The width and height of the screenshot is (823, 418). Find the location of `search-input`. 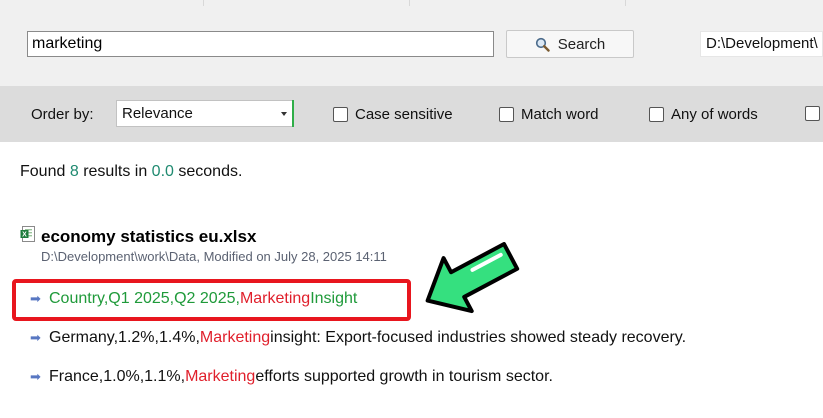

search-input is located at coordinates (260, 44).